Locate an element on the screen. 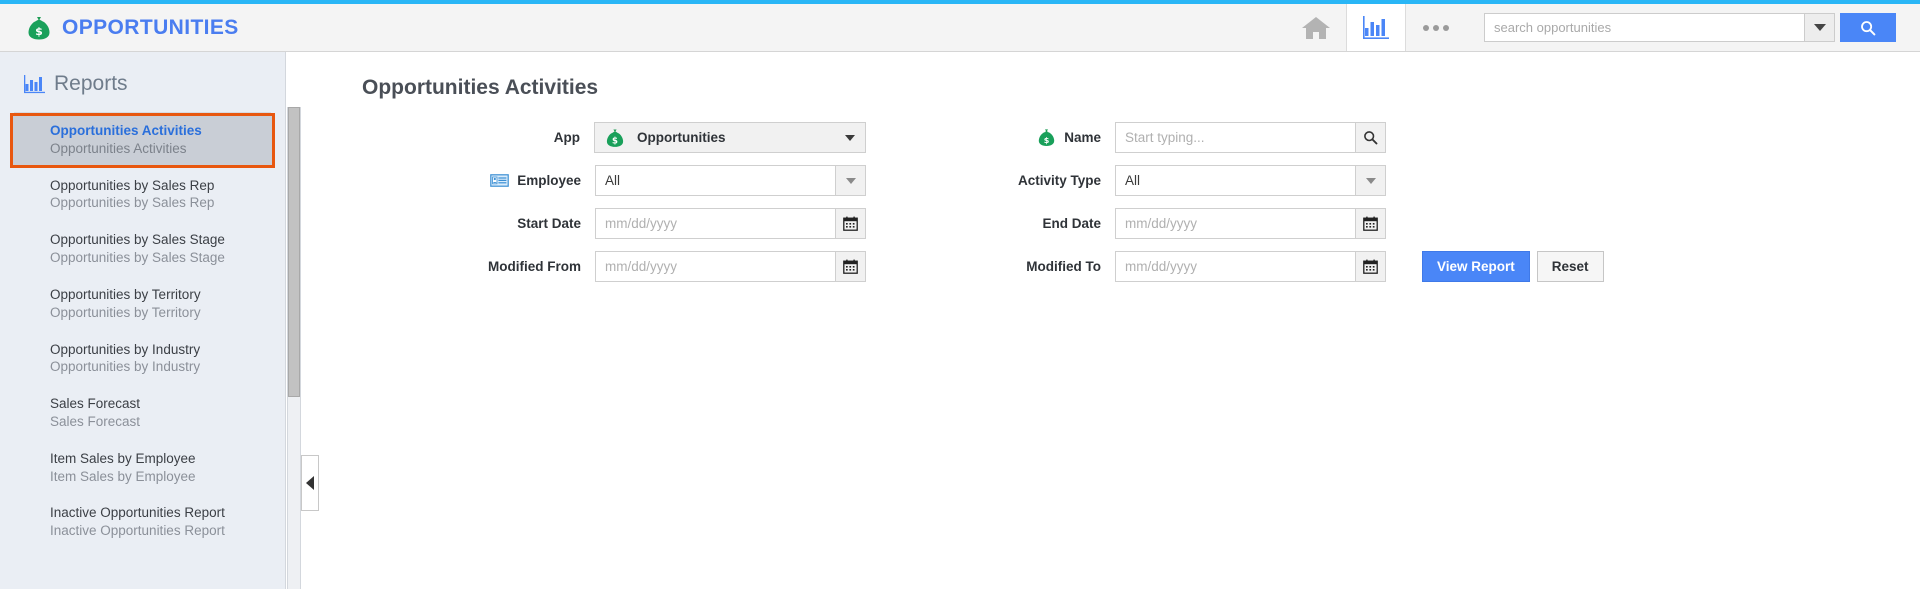 This screenshot has width=1920, height=589. sidebar-item-report: Sales Forecast Sales Forecast is located at coordinates (142, 413).